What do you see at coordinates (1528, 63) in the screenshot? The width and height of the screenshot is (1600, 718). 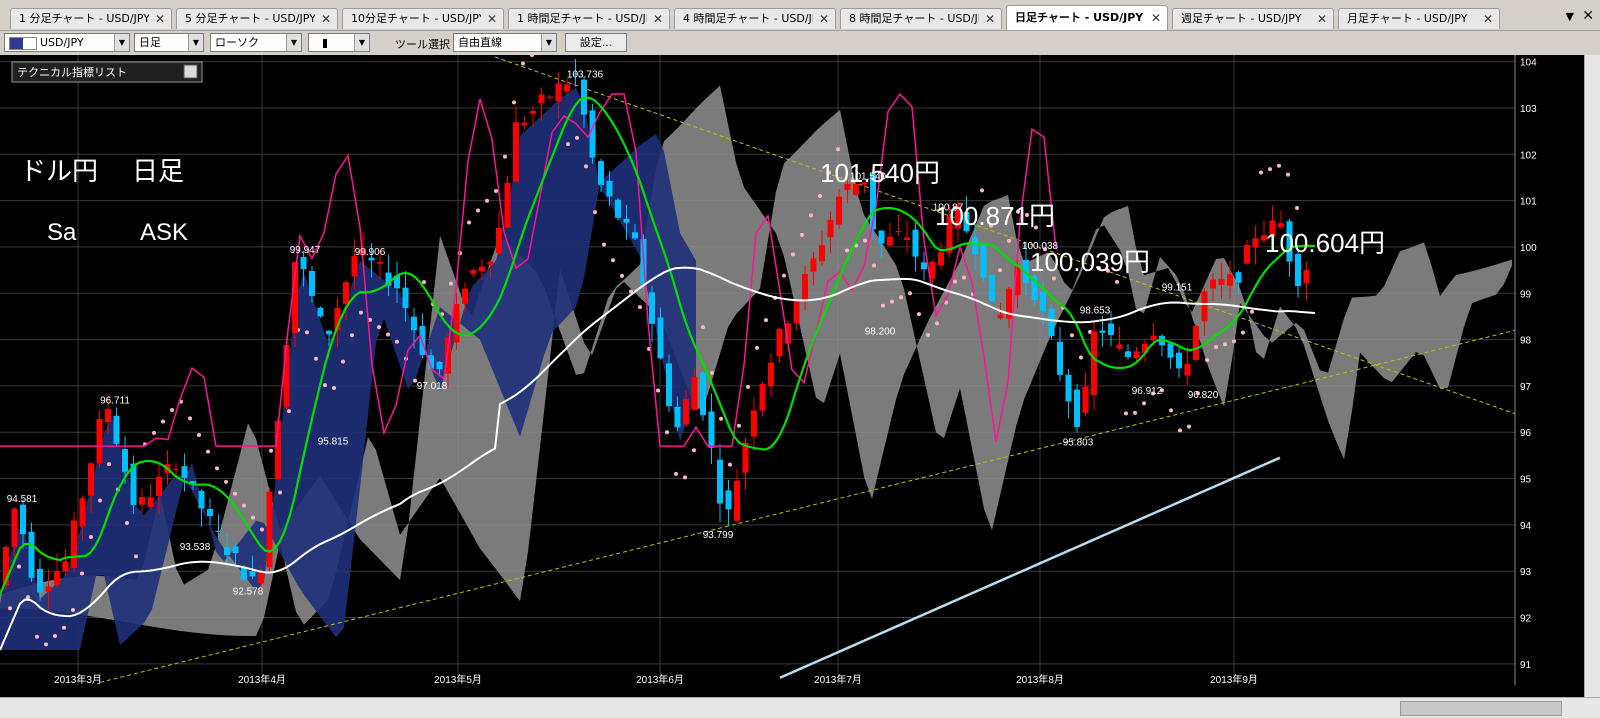 I see `y-tick-label: 104` at bounding box center [1528, 63].